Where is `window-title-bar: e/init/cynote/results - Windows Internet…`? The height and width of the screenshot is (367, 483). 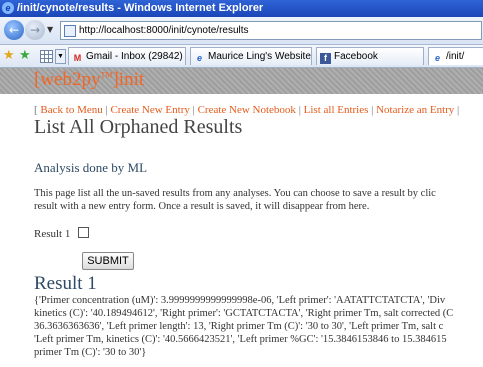
window-title-bar: e/init/cynote/results - Windows Internet… is located at coordinates (241, 8).